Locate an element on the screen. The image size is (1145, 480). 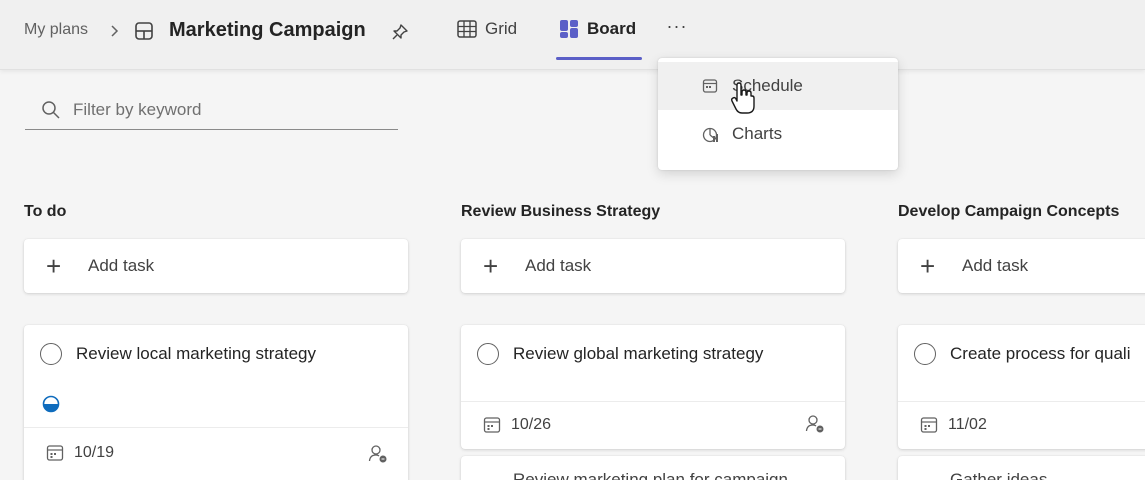
task-footer: 11/02 is located at coordinates (1021, 425).